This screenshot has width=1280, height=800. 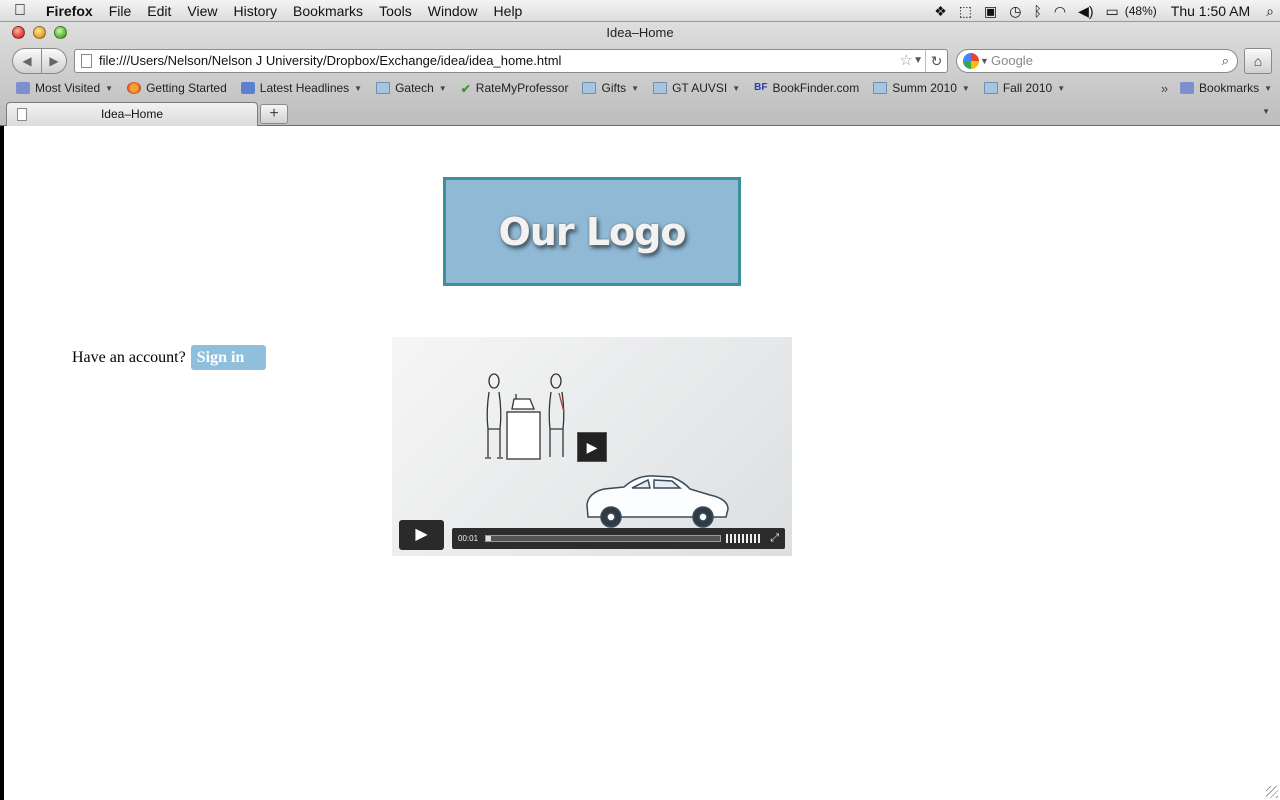 What do you see at coordinates (940, 11) in the screenshot?
I see `dropbox-icon: ❖` at bounding box center [940, 11].